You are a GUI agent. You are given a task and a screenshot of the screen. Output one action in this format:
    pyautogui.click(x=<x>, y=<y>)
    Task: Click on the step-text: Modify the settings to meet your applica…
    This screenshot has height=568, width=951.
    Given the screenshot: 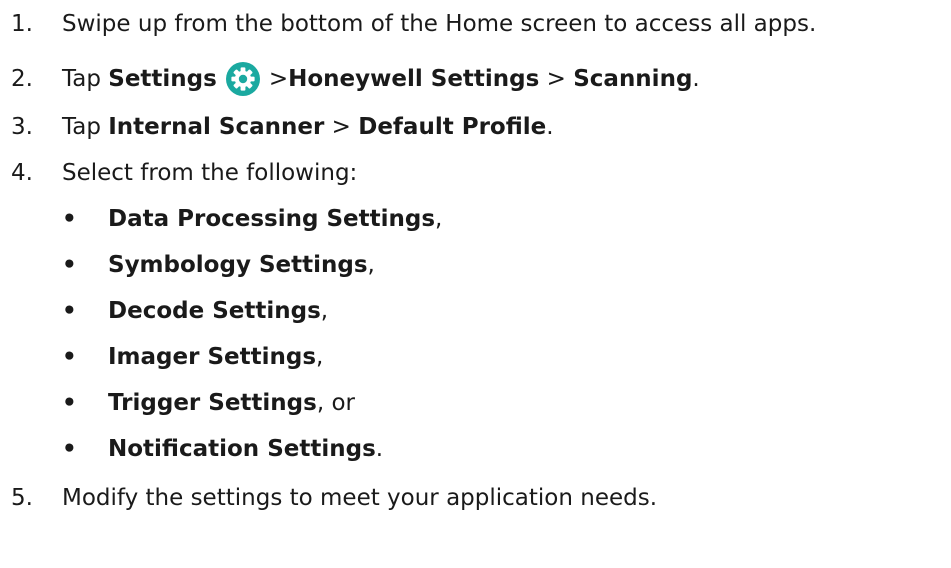 What is the action you would take?
    pyautogui.click(x=360, y=498)
    